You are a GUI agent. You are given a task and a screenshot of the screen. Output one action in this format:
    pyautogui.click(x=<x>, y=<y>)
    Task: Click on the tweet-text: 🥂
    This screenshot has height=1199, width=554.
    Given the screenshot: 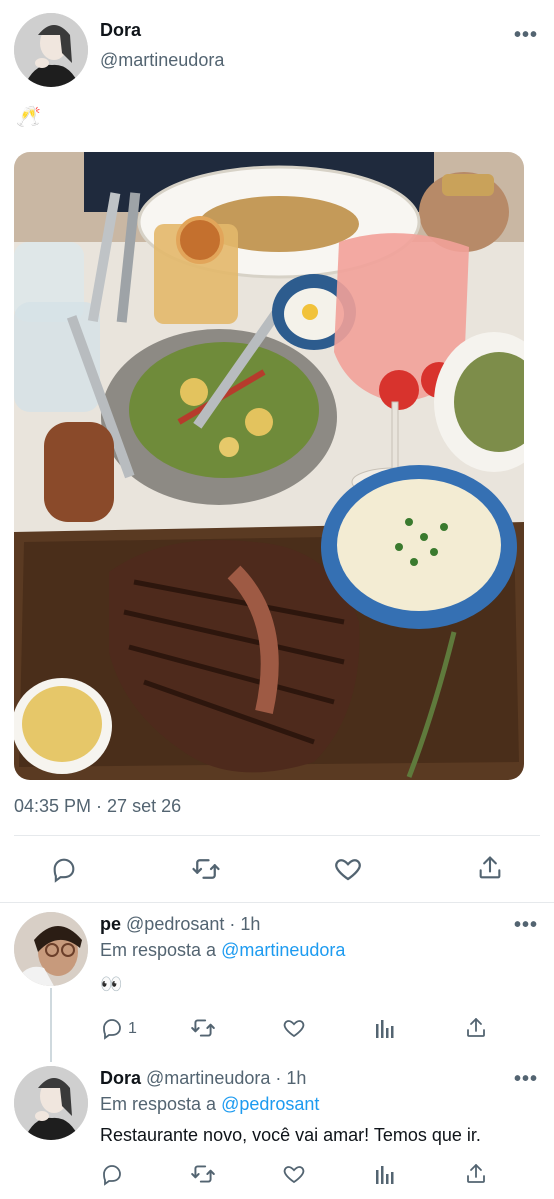 What is the action you would take?
    pyautogui.click(x=28, y=117)
    